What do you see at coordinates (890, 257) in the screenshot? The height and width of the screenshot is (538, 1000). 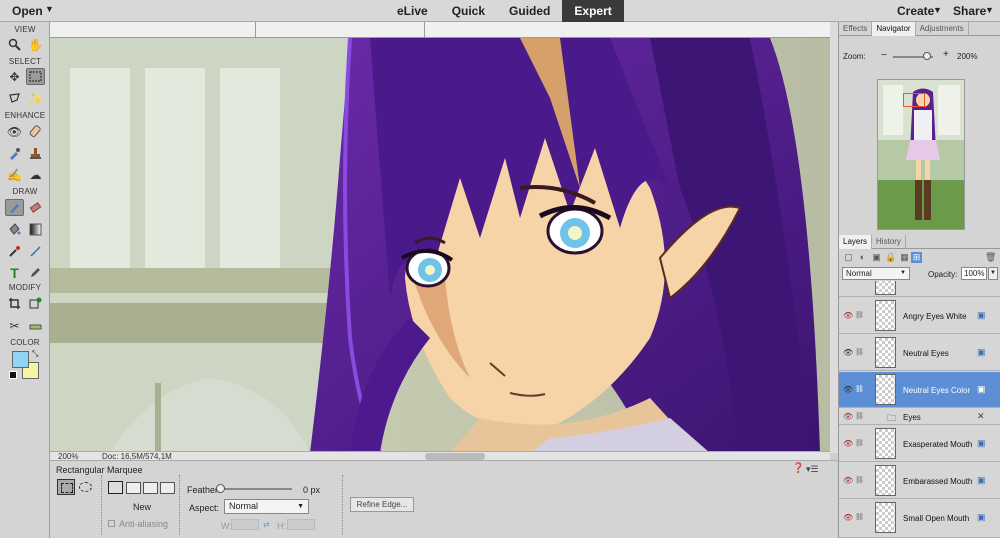 I see `lock-all-icon: 🔒` at bounding box center [890, 257].